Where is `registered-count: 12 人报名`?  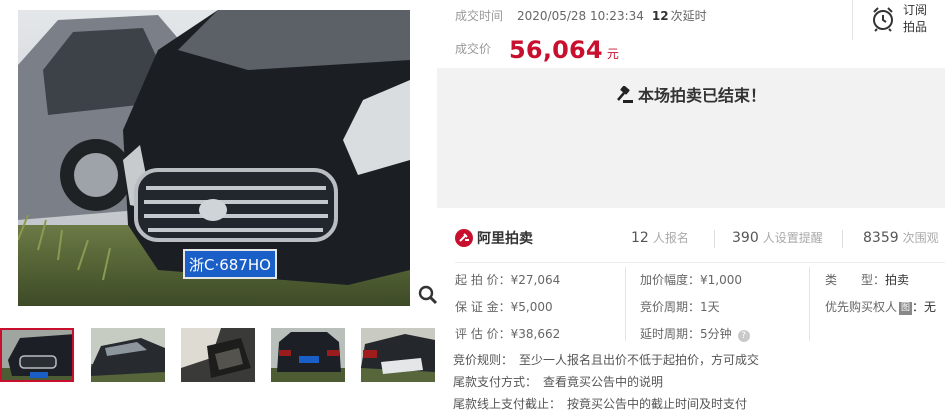 registered-count: 12 人报名 is located at coordinates (660, 237).